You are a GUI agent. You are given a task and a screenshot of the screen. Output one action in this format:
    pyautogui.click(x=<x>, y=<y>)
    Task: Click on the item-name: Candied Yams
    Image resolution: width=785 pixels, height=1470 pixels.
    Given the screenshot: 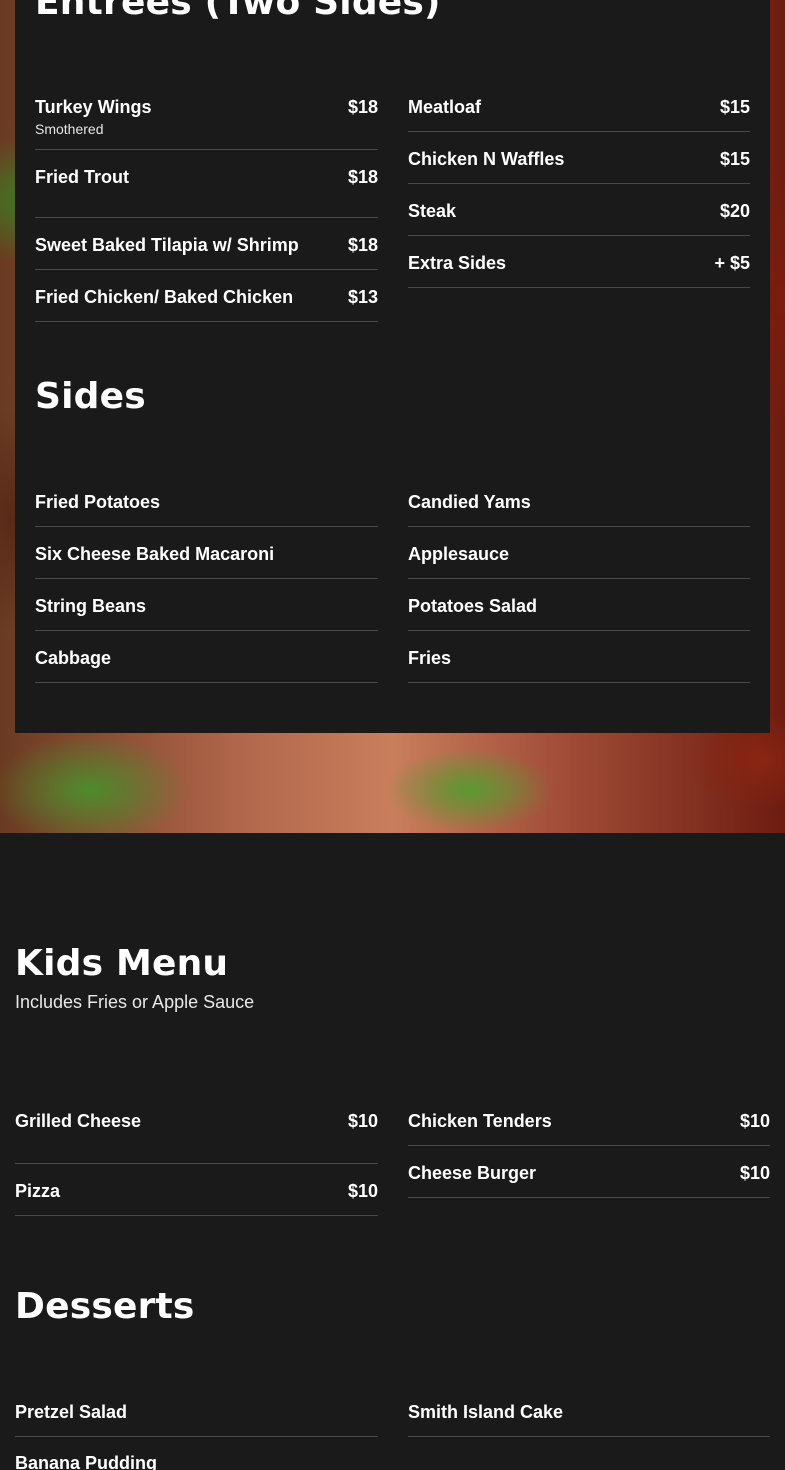 What is the action you would take?
    pyautogui.click(x=469, y=502)
    